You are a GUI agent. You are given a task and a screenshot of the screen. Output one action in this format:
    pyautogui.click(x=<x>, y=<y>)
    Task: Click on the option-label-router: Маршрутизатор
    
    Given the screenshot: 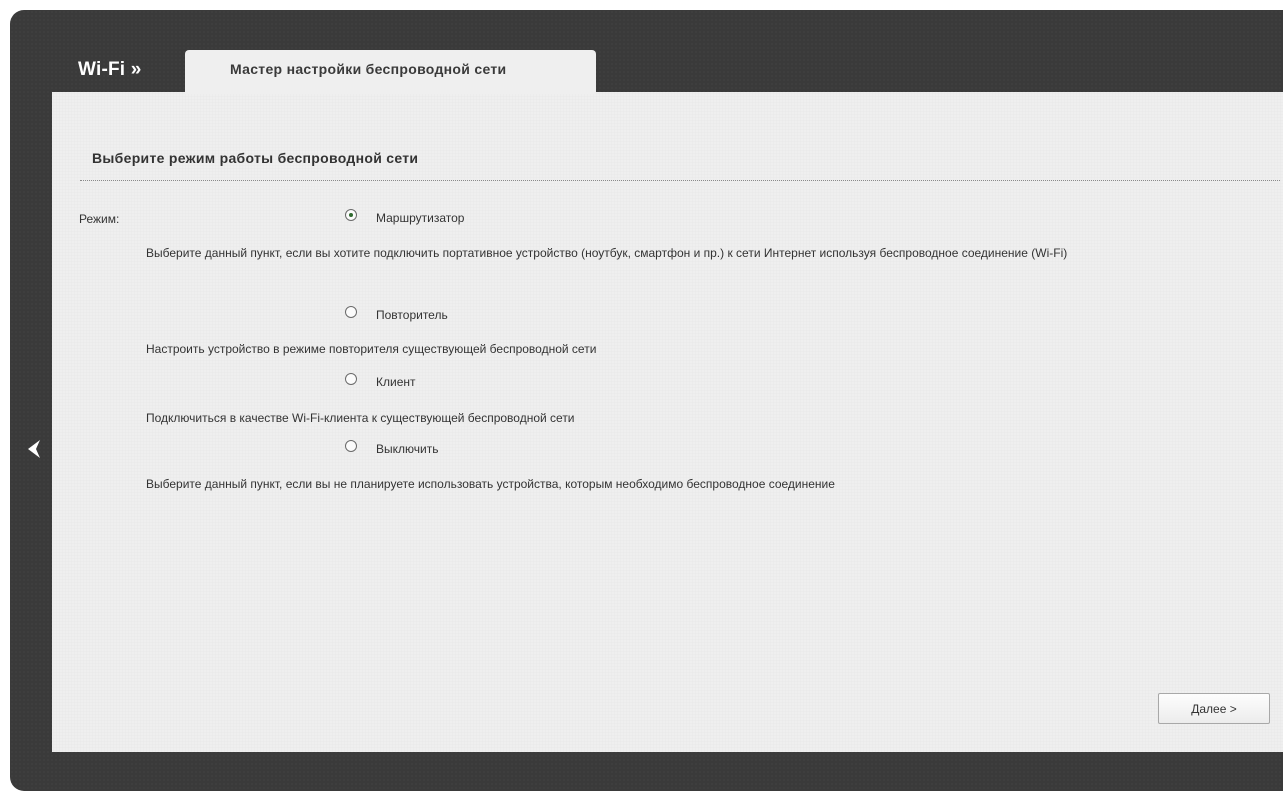 What is the action you would take?
    pyautogui.click(x=420, y=218)
    